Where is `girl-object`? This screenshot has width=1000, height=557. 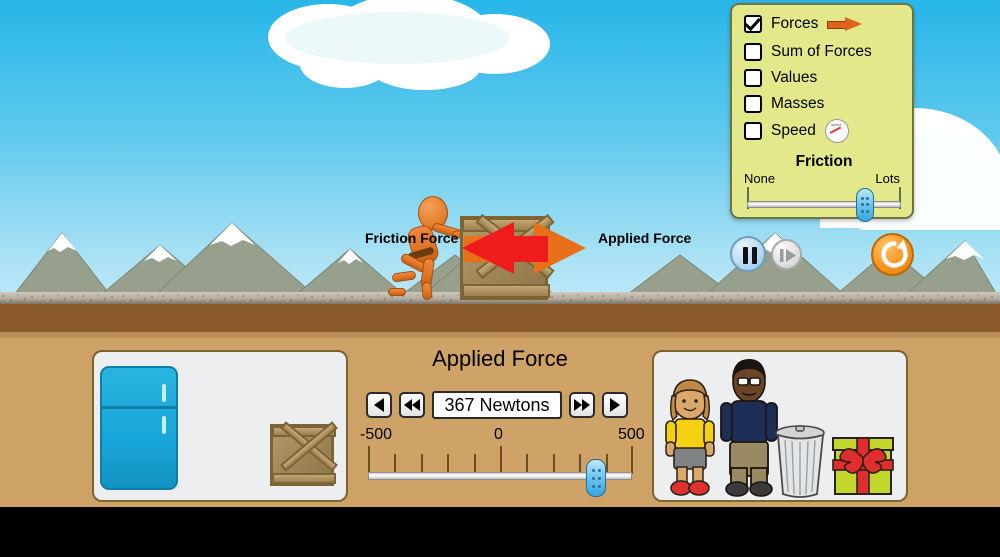 girl-object is located at coordinates (690, 438).